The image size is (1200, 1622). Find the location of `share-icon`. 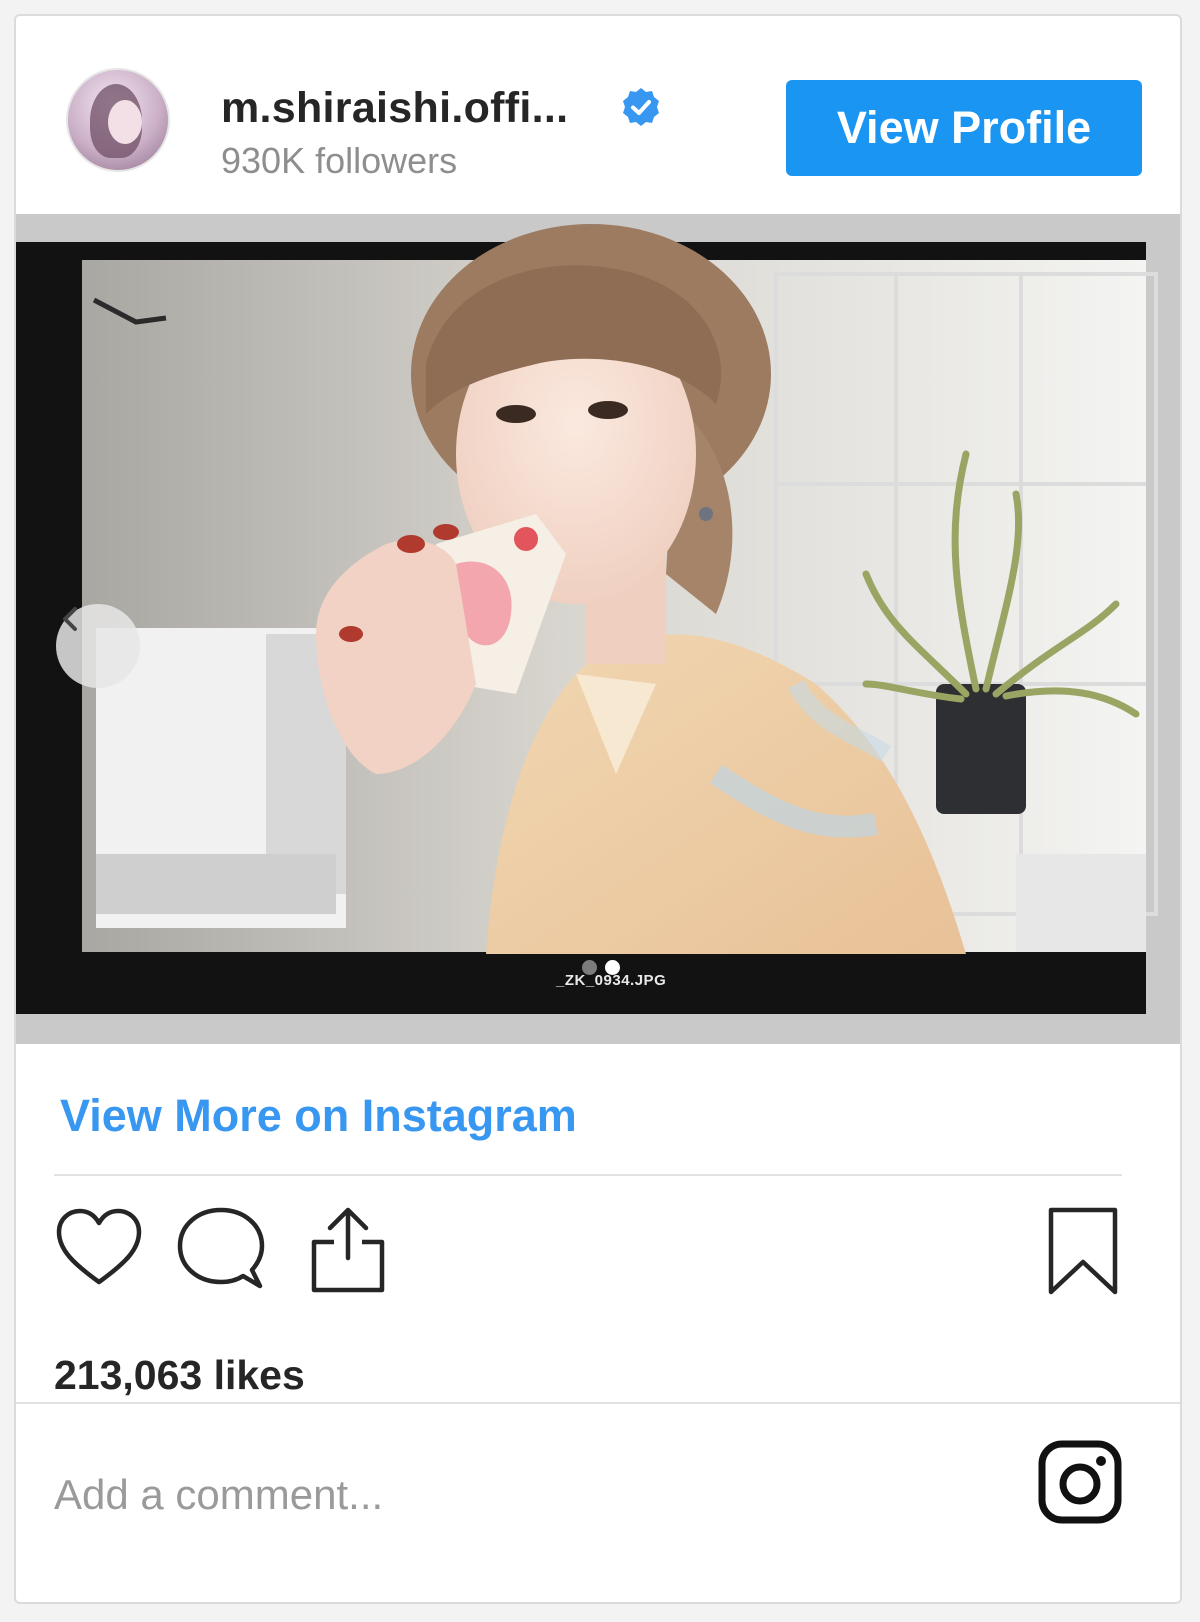

share-icon is located at coordinates (348, 1250).